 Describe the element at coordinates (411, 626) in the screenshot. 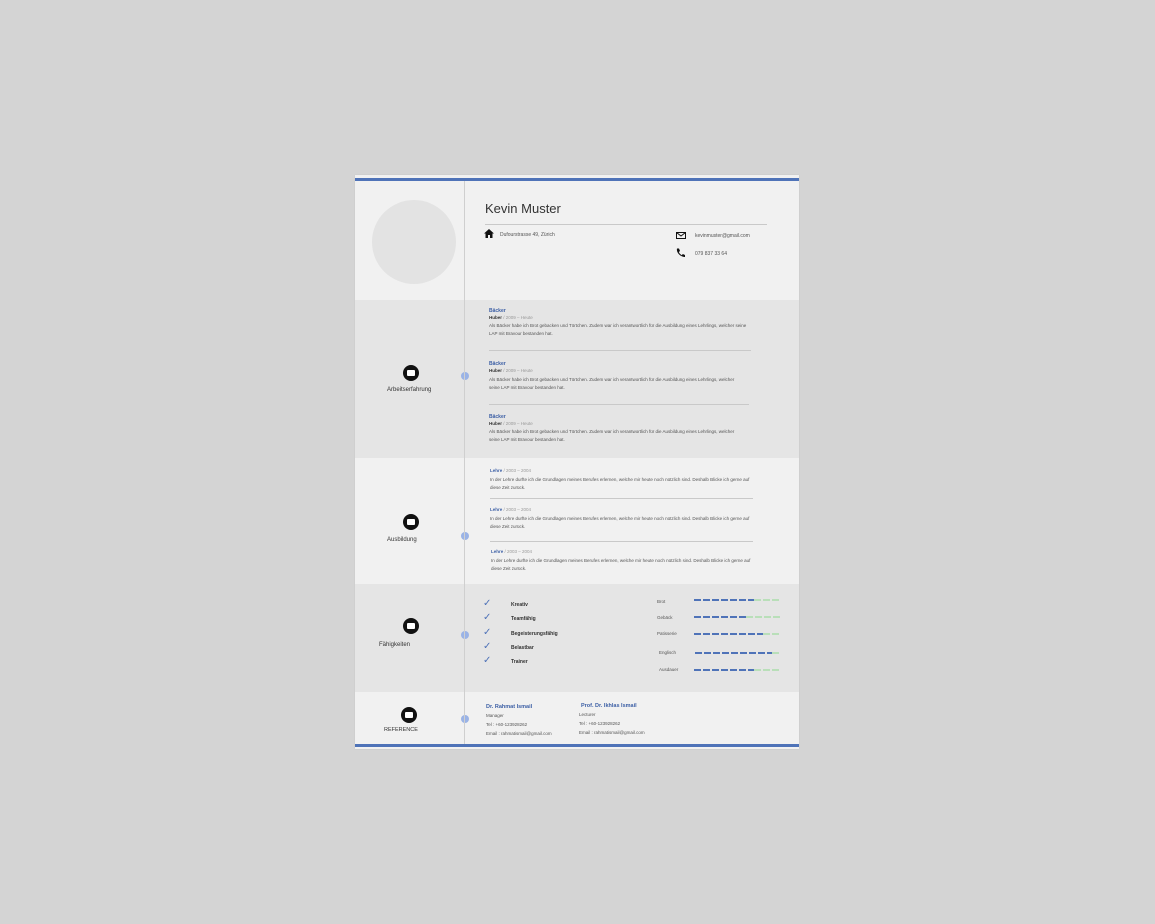

I see `skills-icon` at that location.